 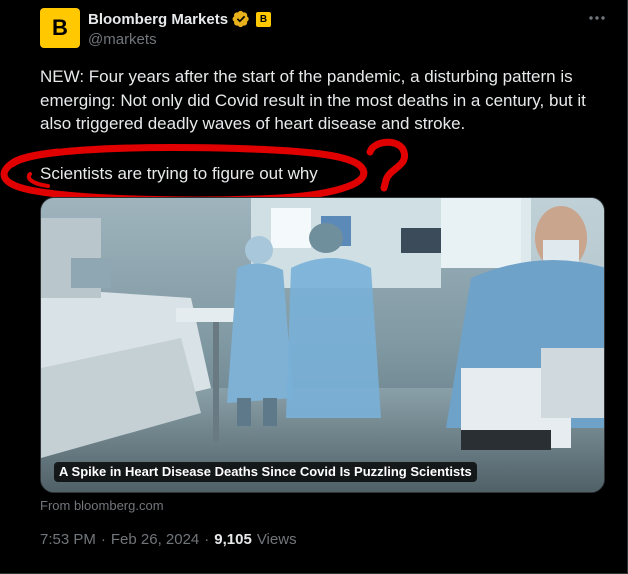 I want to click on author-name-row: Bloomberg Markets B, so click(x=180, y=19).